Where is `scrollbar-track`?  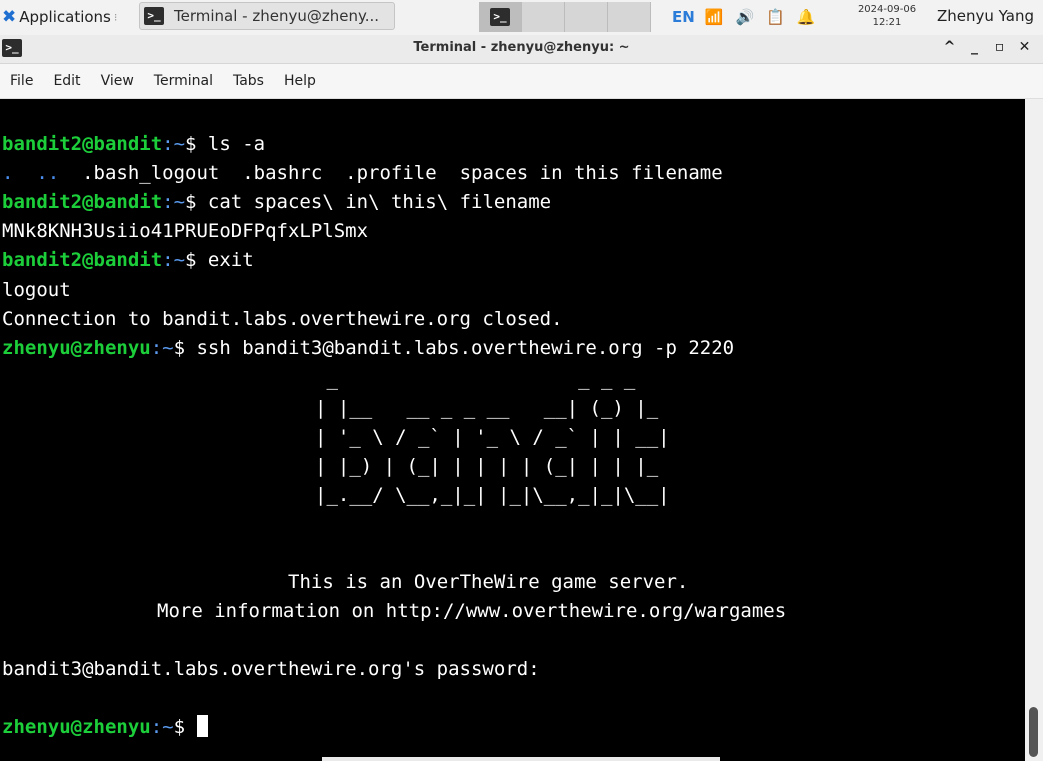
scrollbar-track is located at coordinates (1034, 430).